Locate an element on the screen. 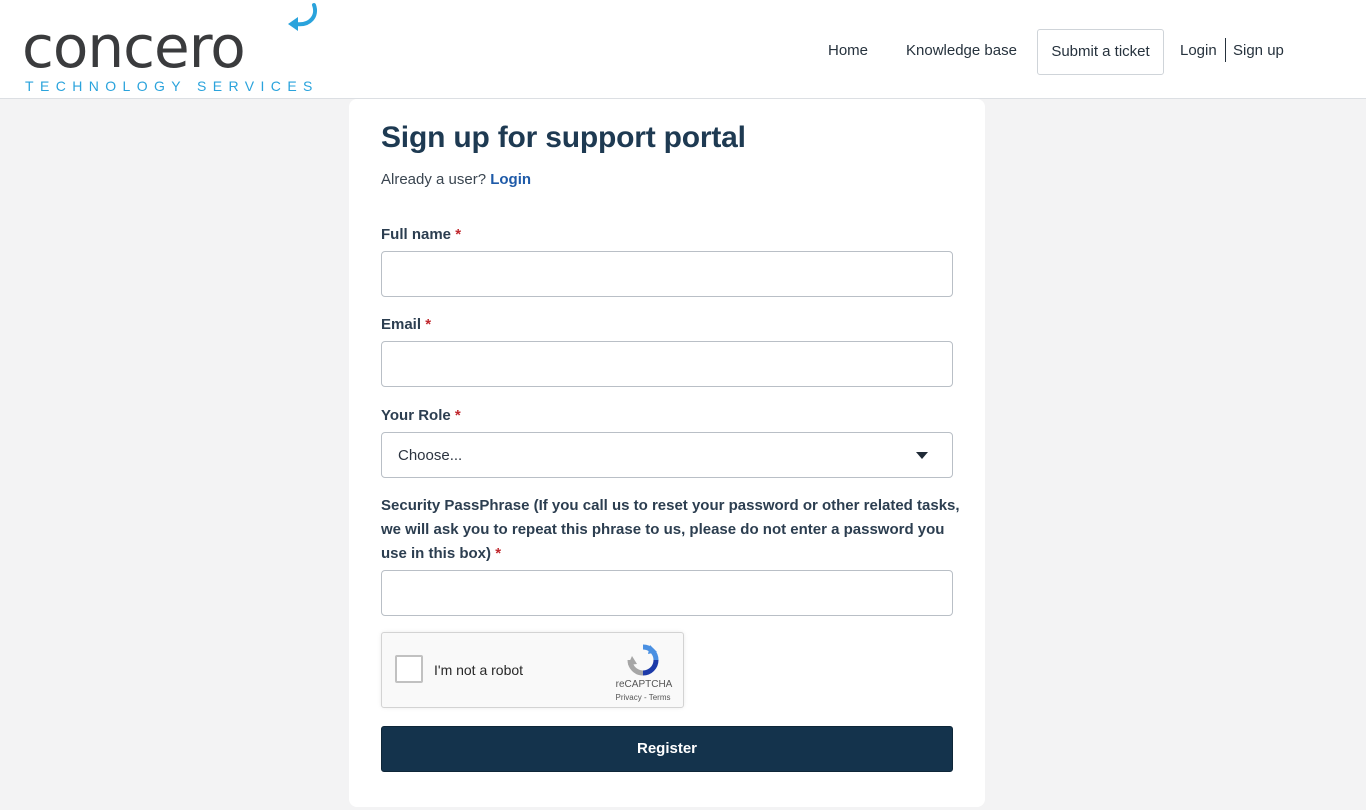  email-label: Email * is located at coordinates (406, 324).